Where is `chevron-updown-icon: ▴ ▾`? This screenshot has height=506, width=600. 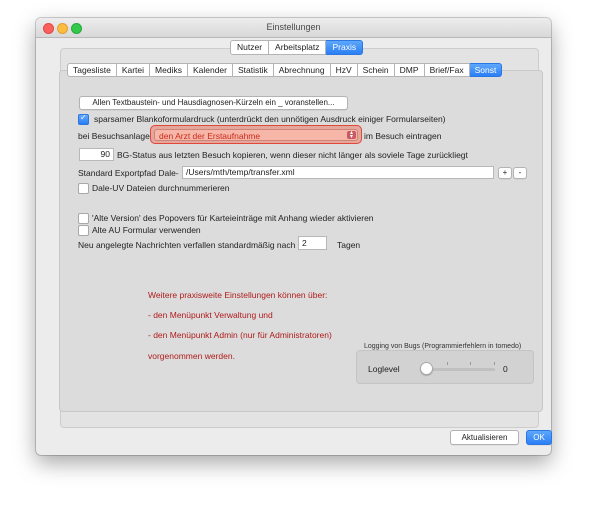 chevron-updown-icon: ▴ ▾ is located at coordinates (351, 135).